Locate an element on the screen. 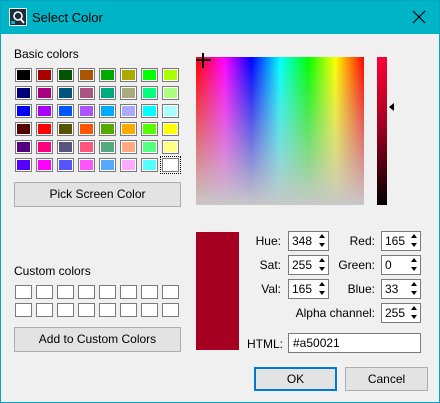 Image resolution: width=440 pixels, height=403 pixels. blue-decrement-icon is located at coordinates (414, 293).